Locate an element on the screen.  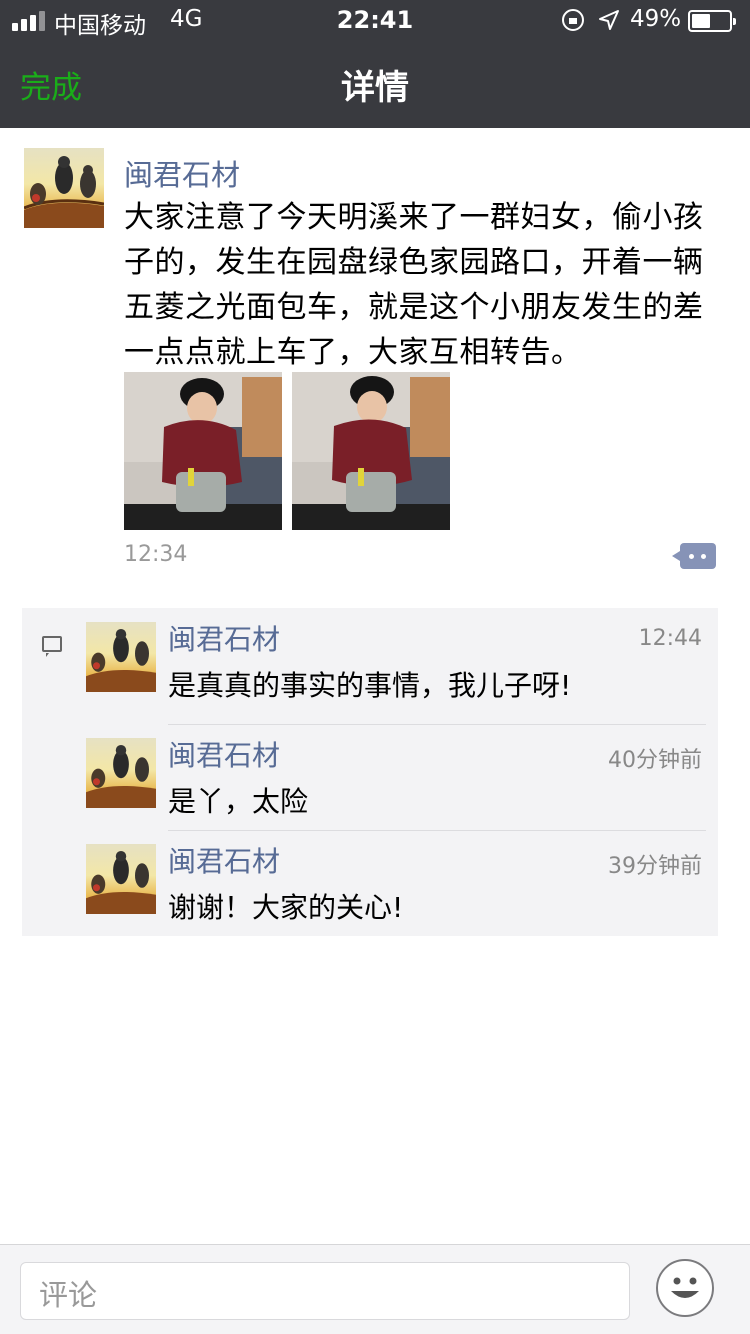
comment-icon is located at coordinates (52, 646).